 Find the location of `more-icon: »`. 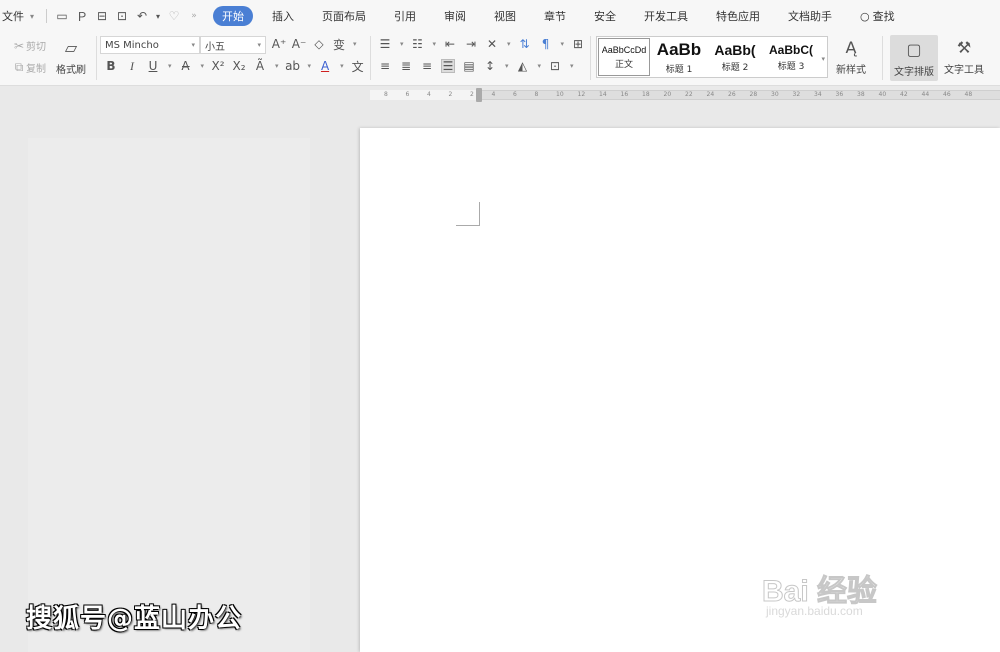

more-icon: » is located at coordinates (194, 16).